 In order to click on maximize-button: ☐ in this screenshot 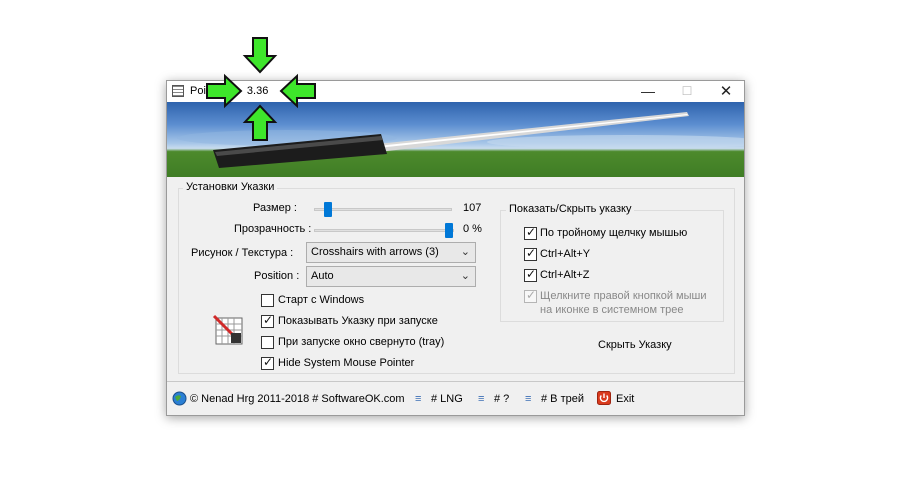, I will do `click(687, 91)`.